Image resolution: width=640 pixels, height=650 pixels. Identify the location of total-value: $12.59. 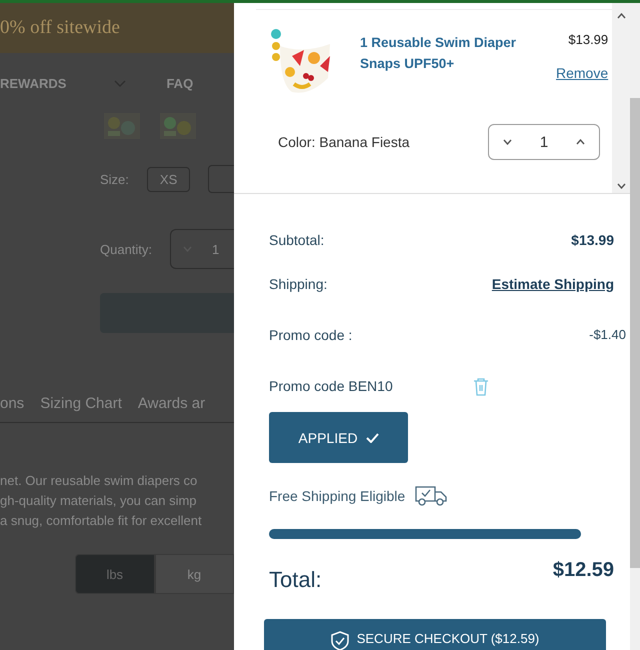
(583, 570).